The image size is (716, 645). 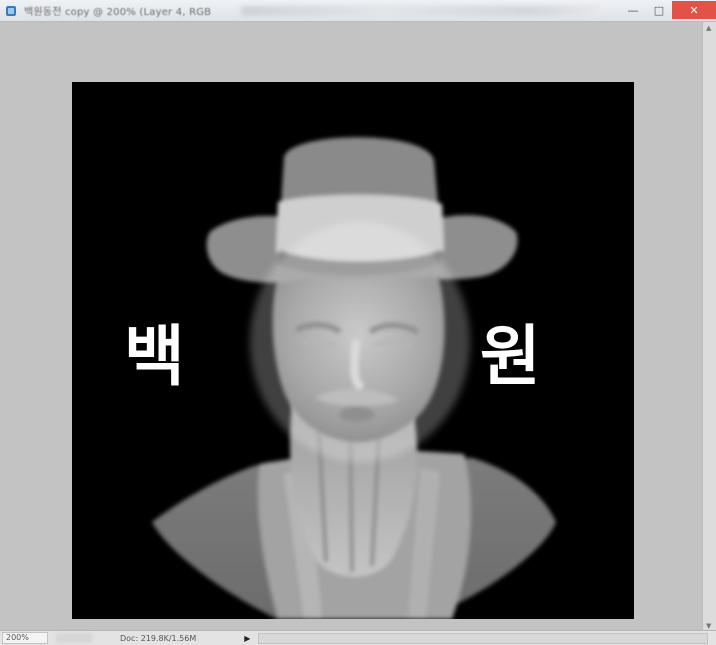 I want to click on hangul-left-character: 백, so click(x=154, y=356).